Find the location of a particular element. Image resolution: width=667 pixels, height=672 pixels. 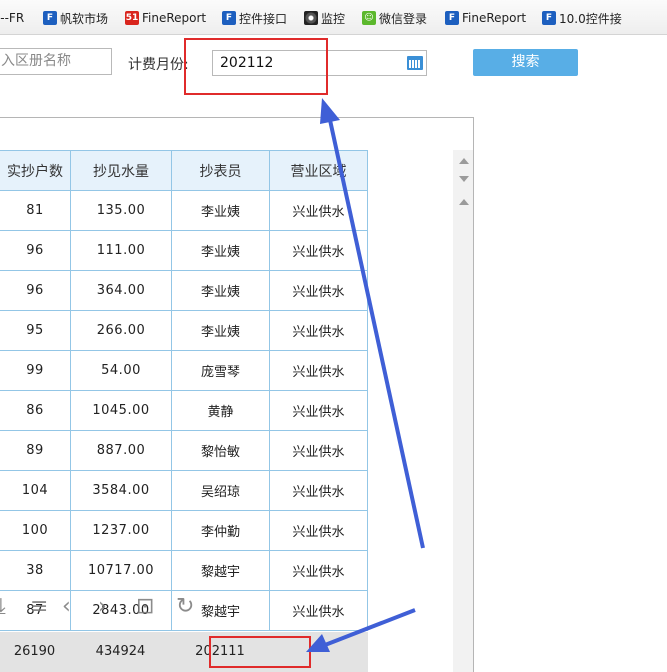

households-cell: 81 is located at coordinates (35, 210).